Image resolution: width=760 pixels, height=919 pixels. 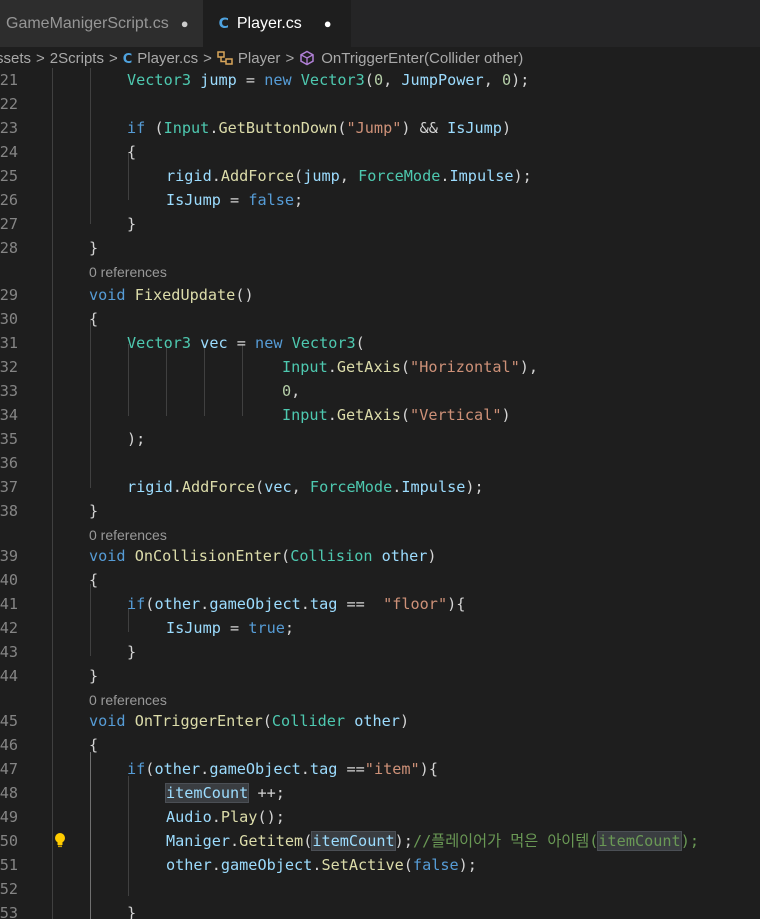 I want to click on code-line: 22, so click(x=380, y=104).